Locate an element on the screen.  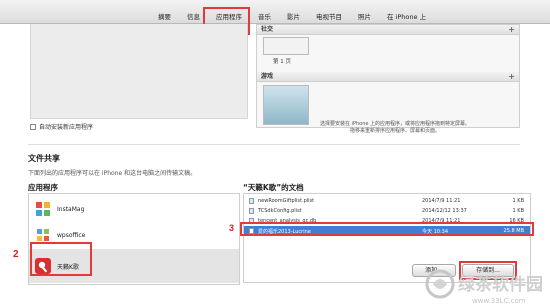
games-header-label: 游戏 is located at coordinates (267, 76).